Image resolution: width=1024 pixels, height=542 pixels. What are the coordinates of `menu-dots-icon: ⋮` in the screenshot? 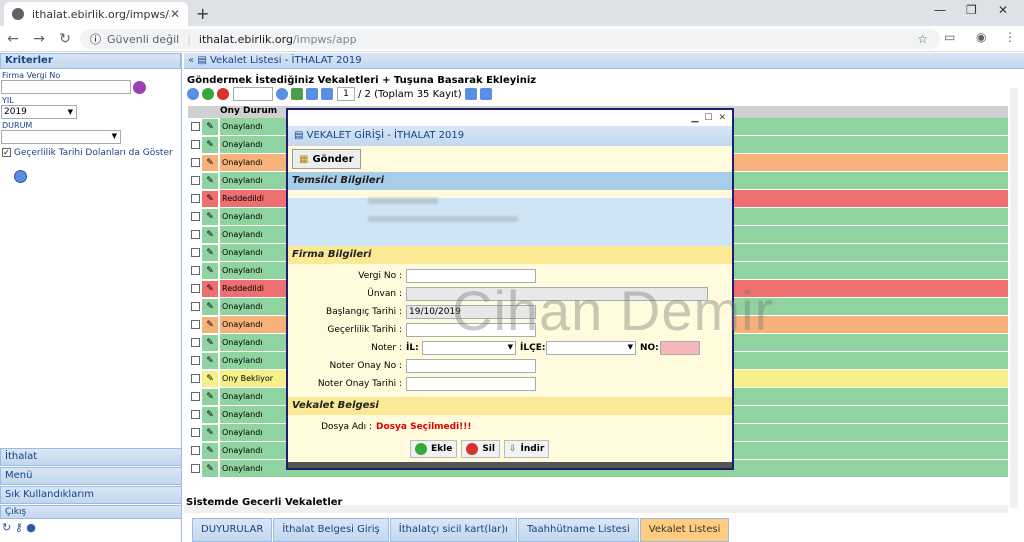 It's located at (1010, 37).